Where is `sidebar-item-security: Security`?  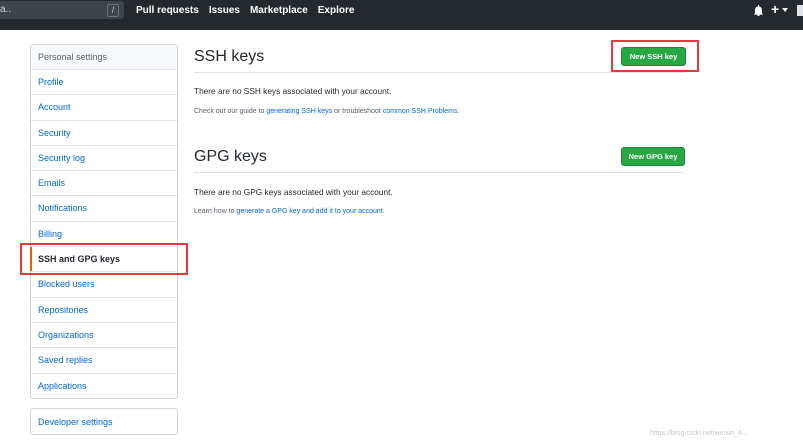 sidebar-item-security: Security is located at coordinates (104, 133).